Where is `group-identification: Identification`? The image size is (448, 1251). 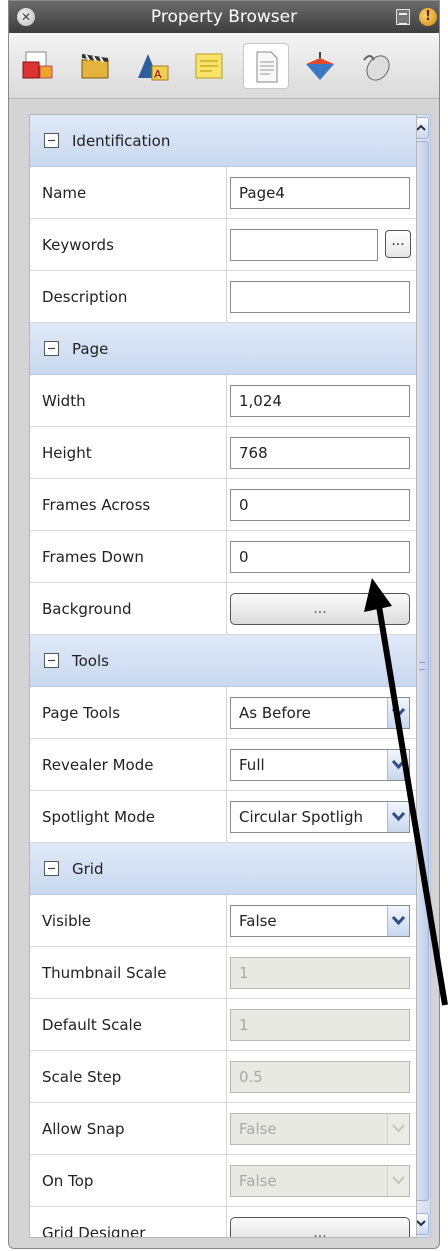
group-identification: Identification is located at coordinates (223, 141).